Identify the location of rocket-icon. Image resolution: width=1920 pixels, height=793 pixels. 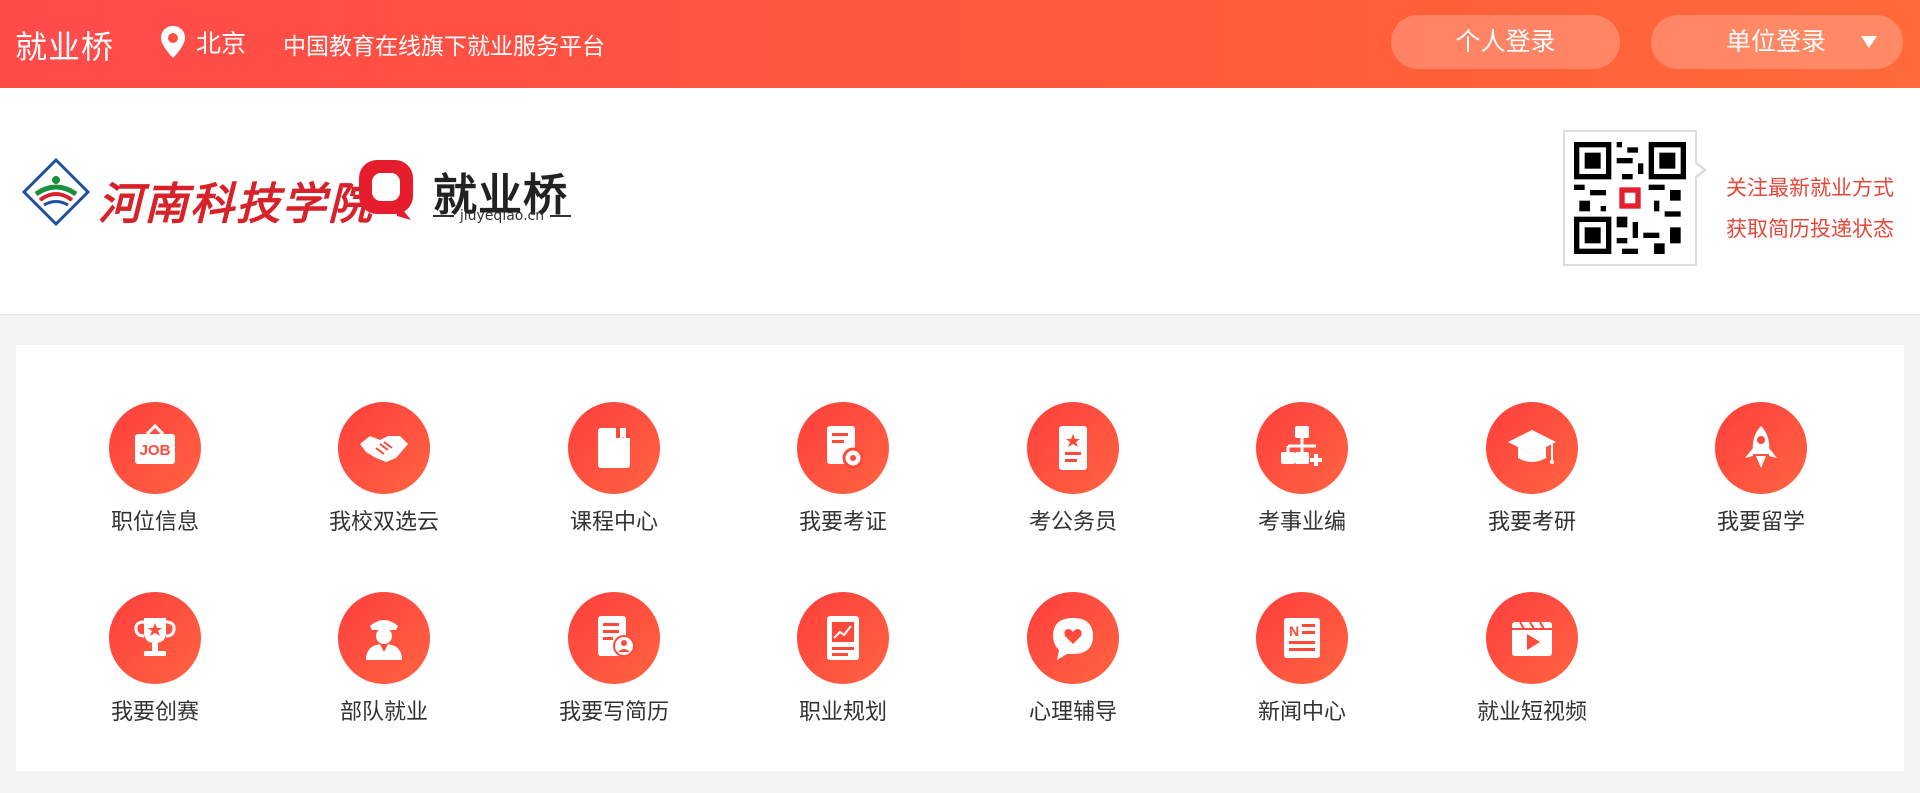
(1761, 447).